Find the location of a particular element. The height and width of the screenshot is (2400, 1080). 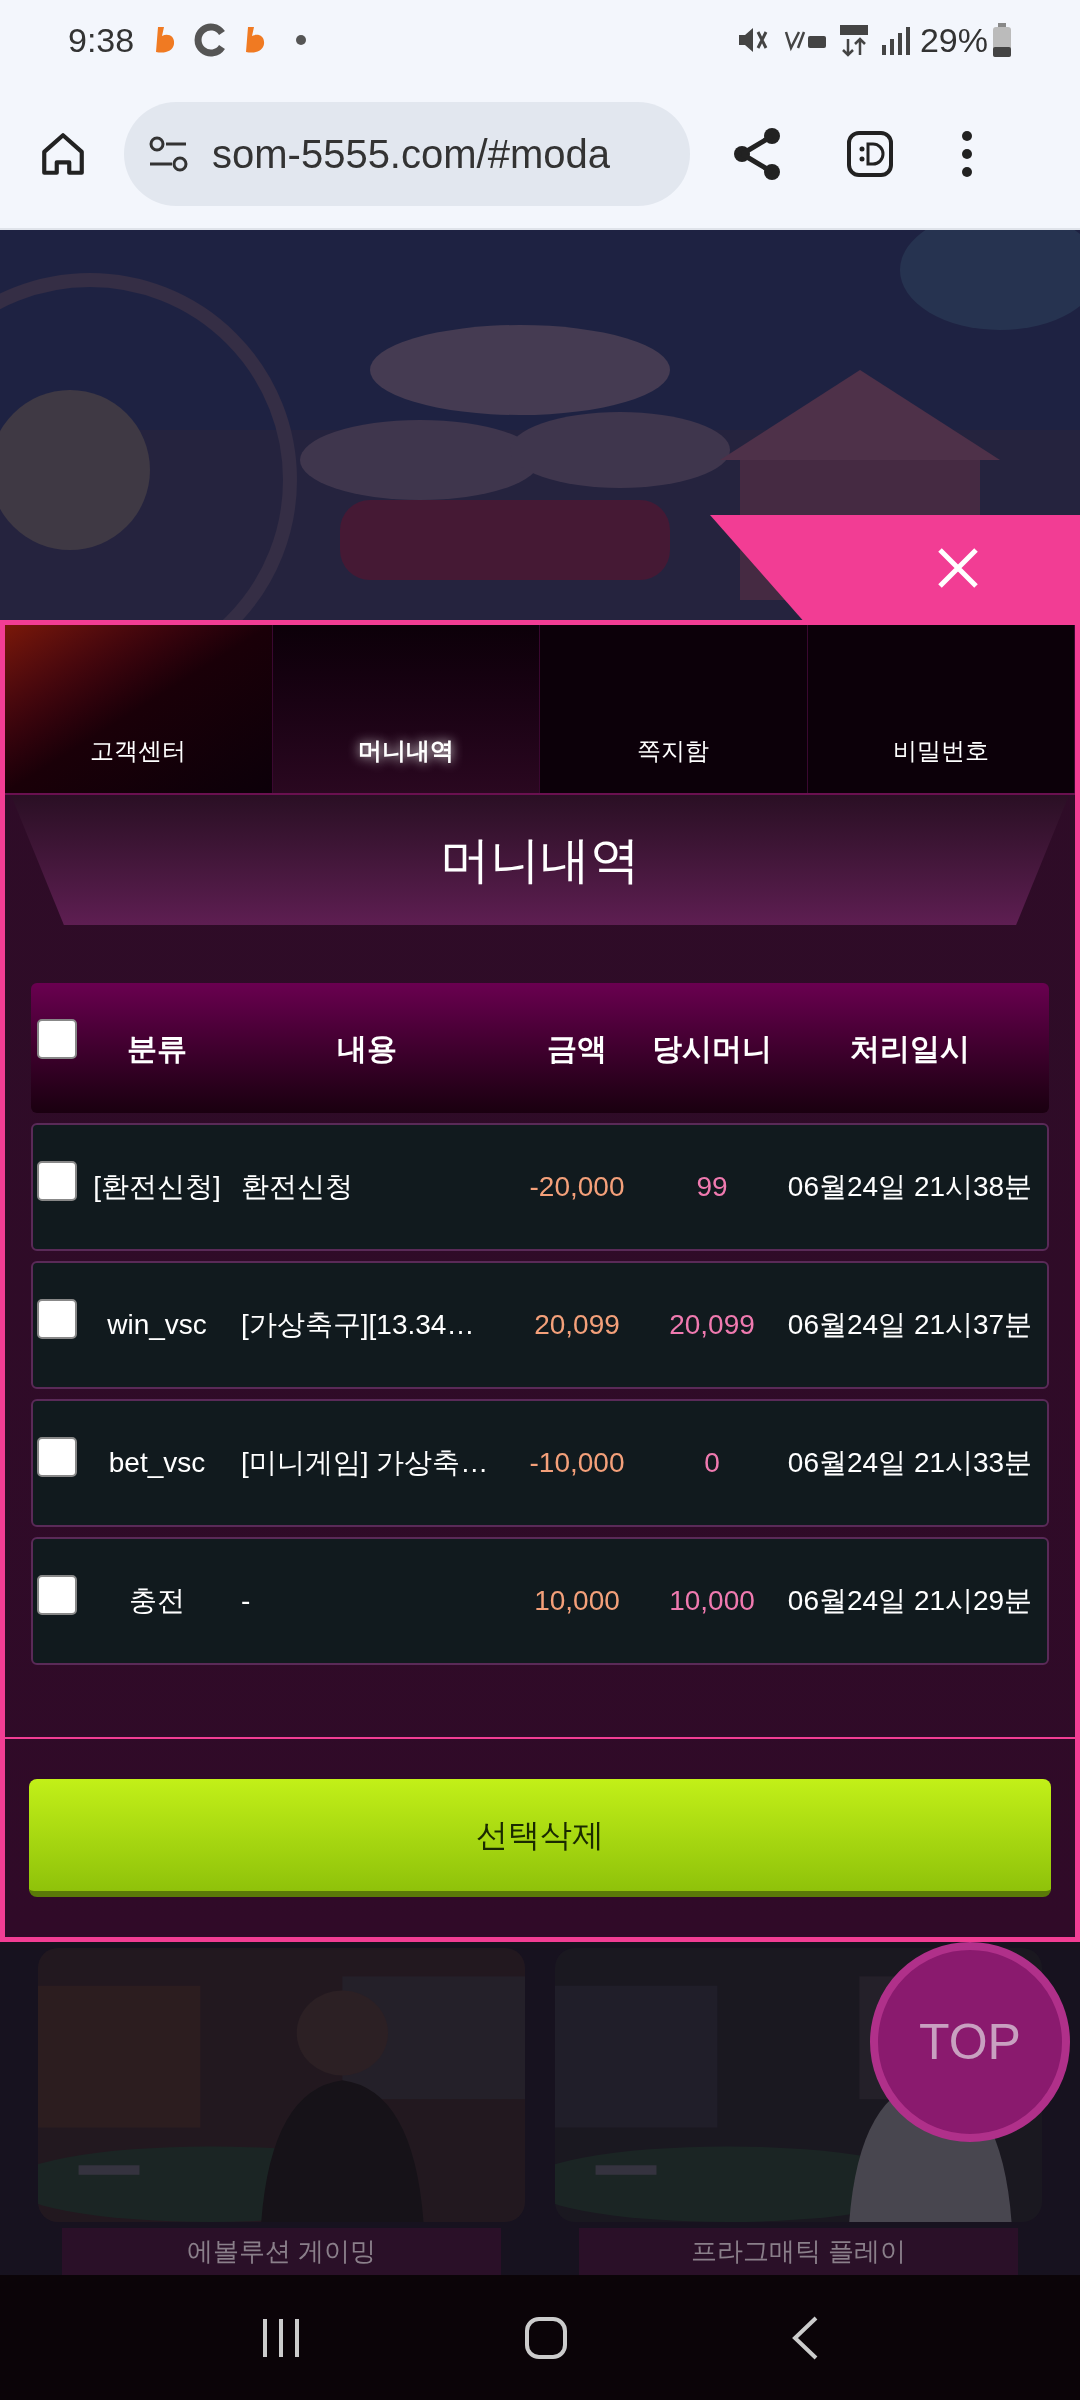

table-cell-text: 06월24일 21시38분 is located at coordinates (910, 1187).